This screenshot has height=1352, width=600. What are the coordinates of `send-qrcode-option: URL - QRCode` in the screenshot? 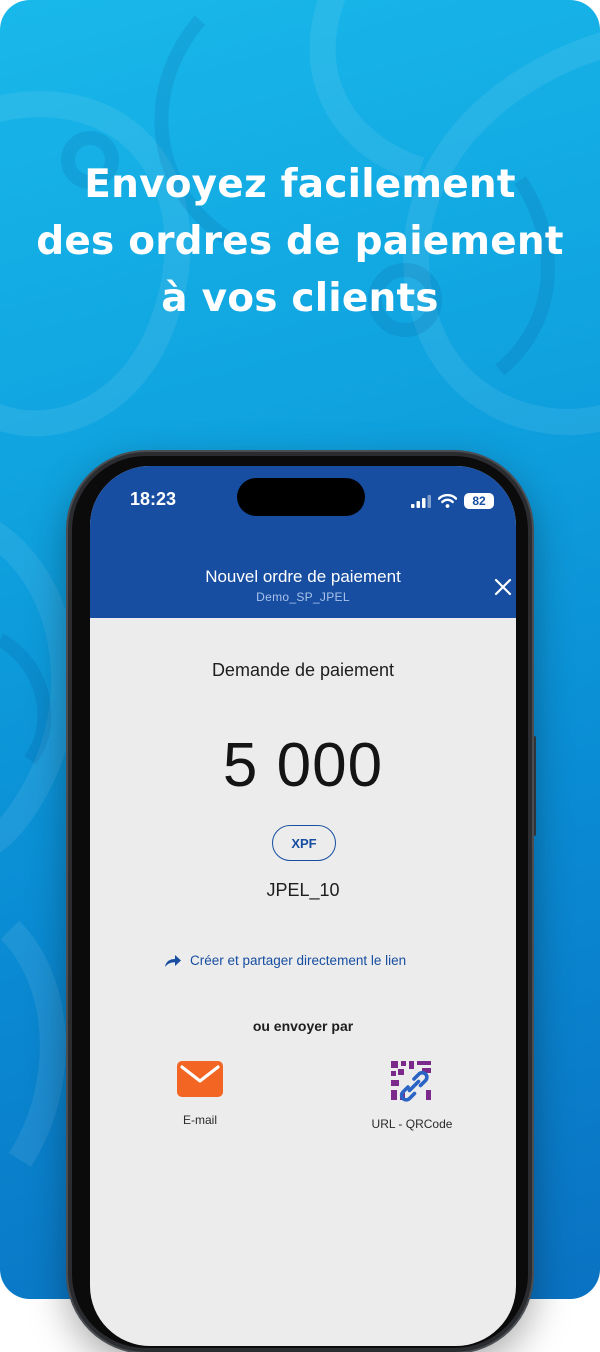 It's located at (412, 1095).